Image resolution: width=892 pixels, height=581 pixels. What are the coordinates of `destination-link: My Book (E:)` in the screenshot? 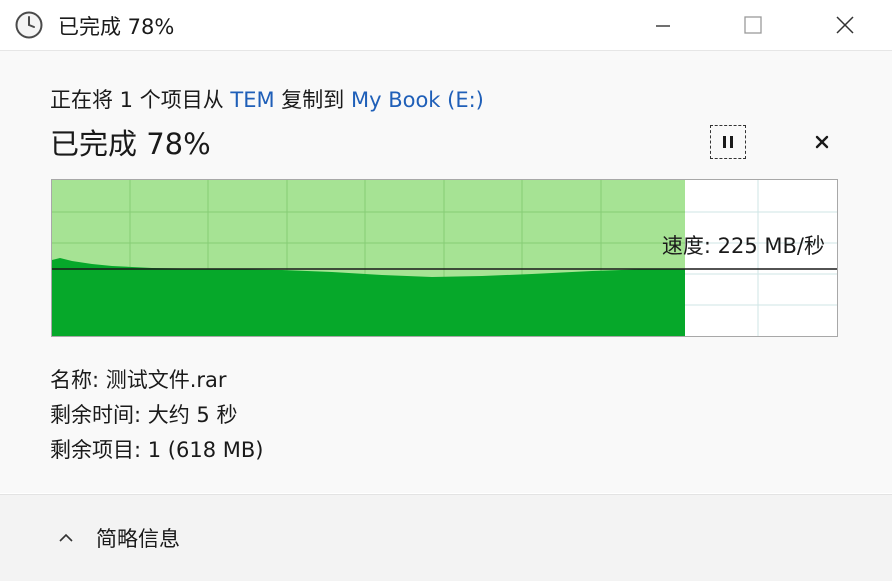 It's located at (417, 100).